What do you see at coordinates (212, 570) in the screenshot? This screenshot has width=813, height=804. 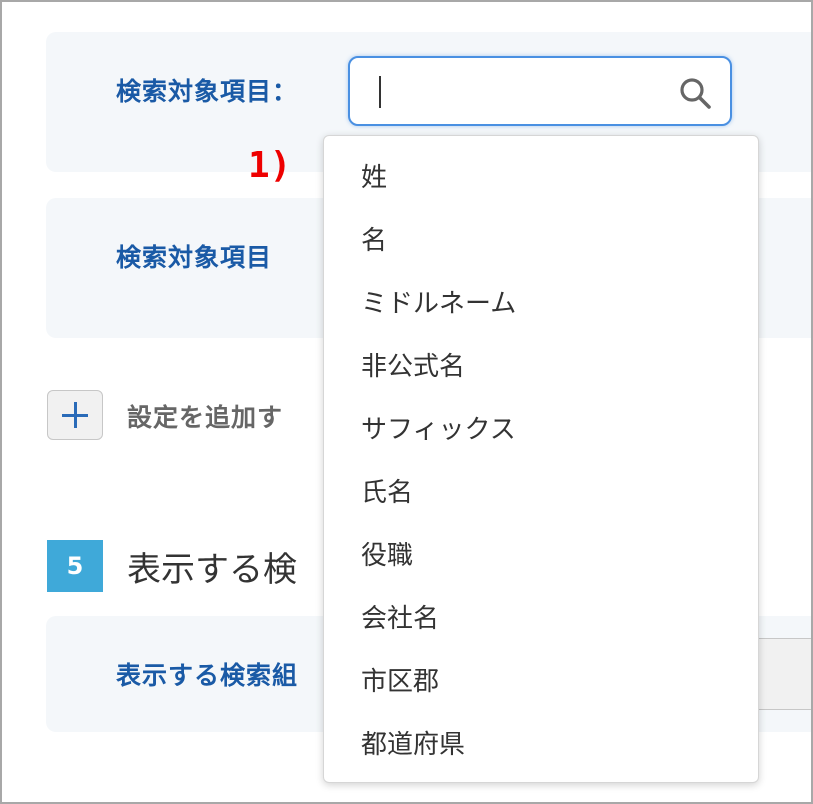 I see `section-title: 表示する検` at bounding box center [212, 570].